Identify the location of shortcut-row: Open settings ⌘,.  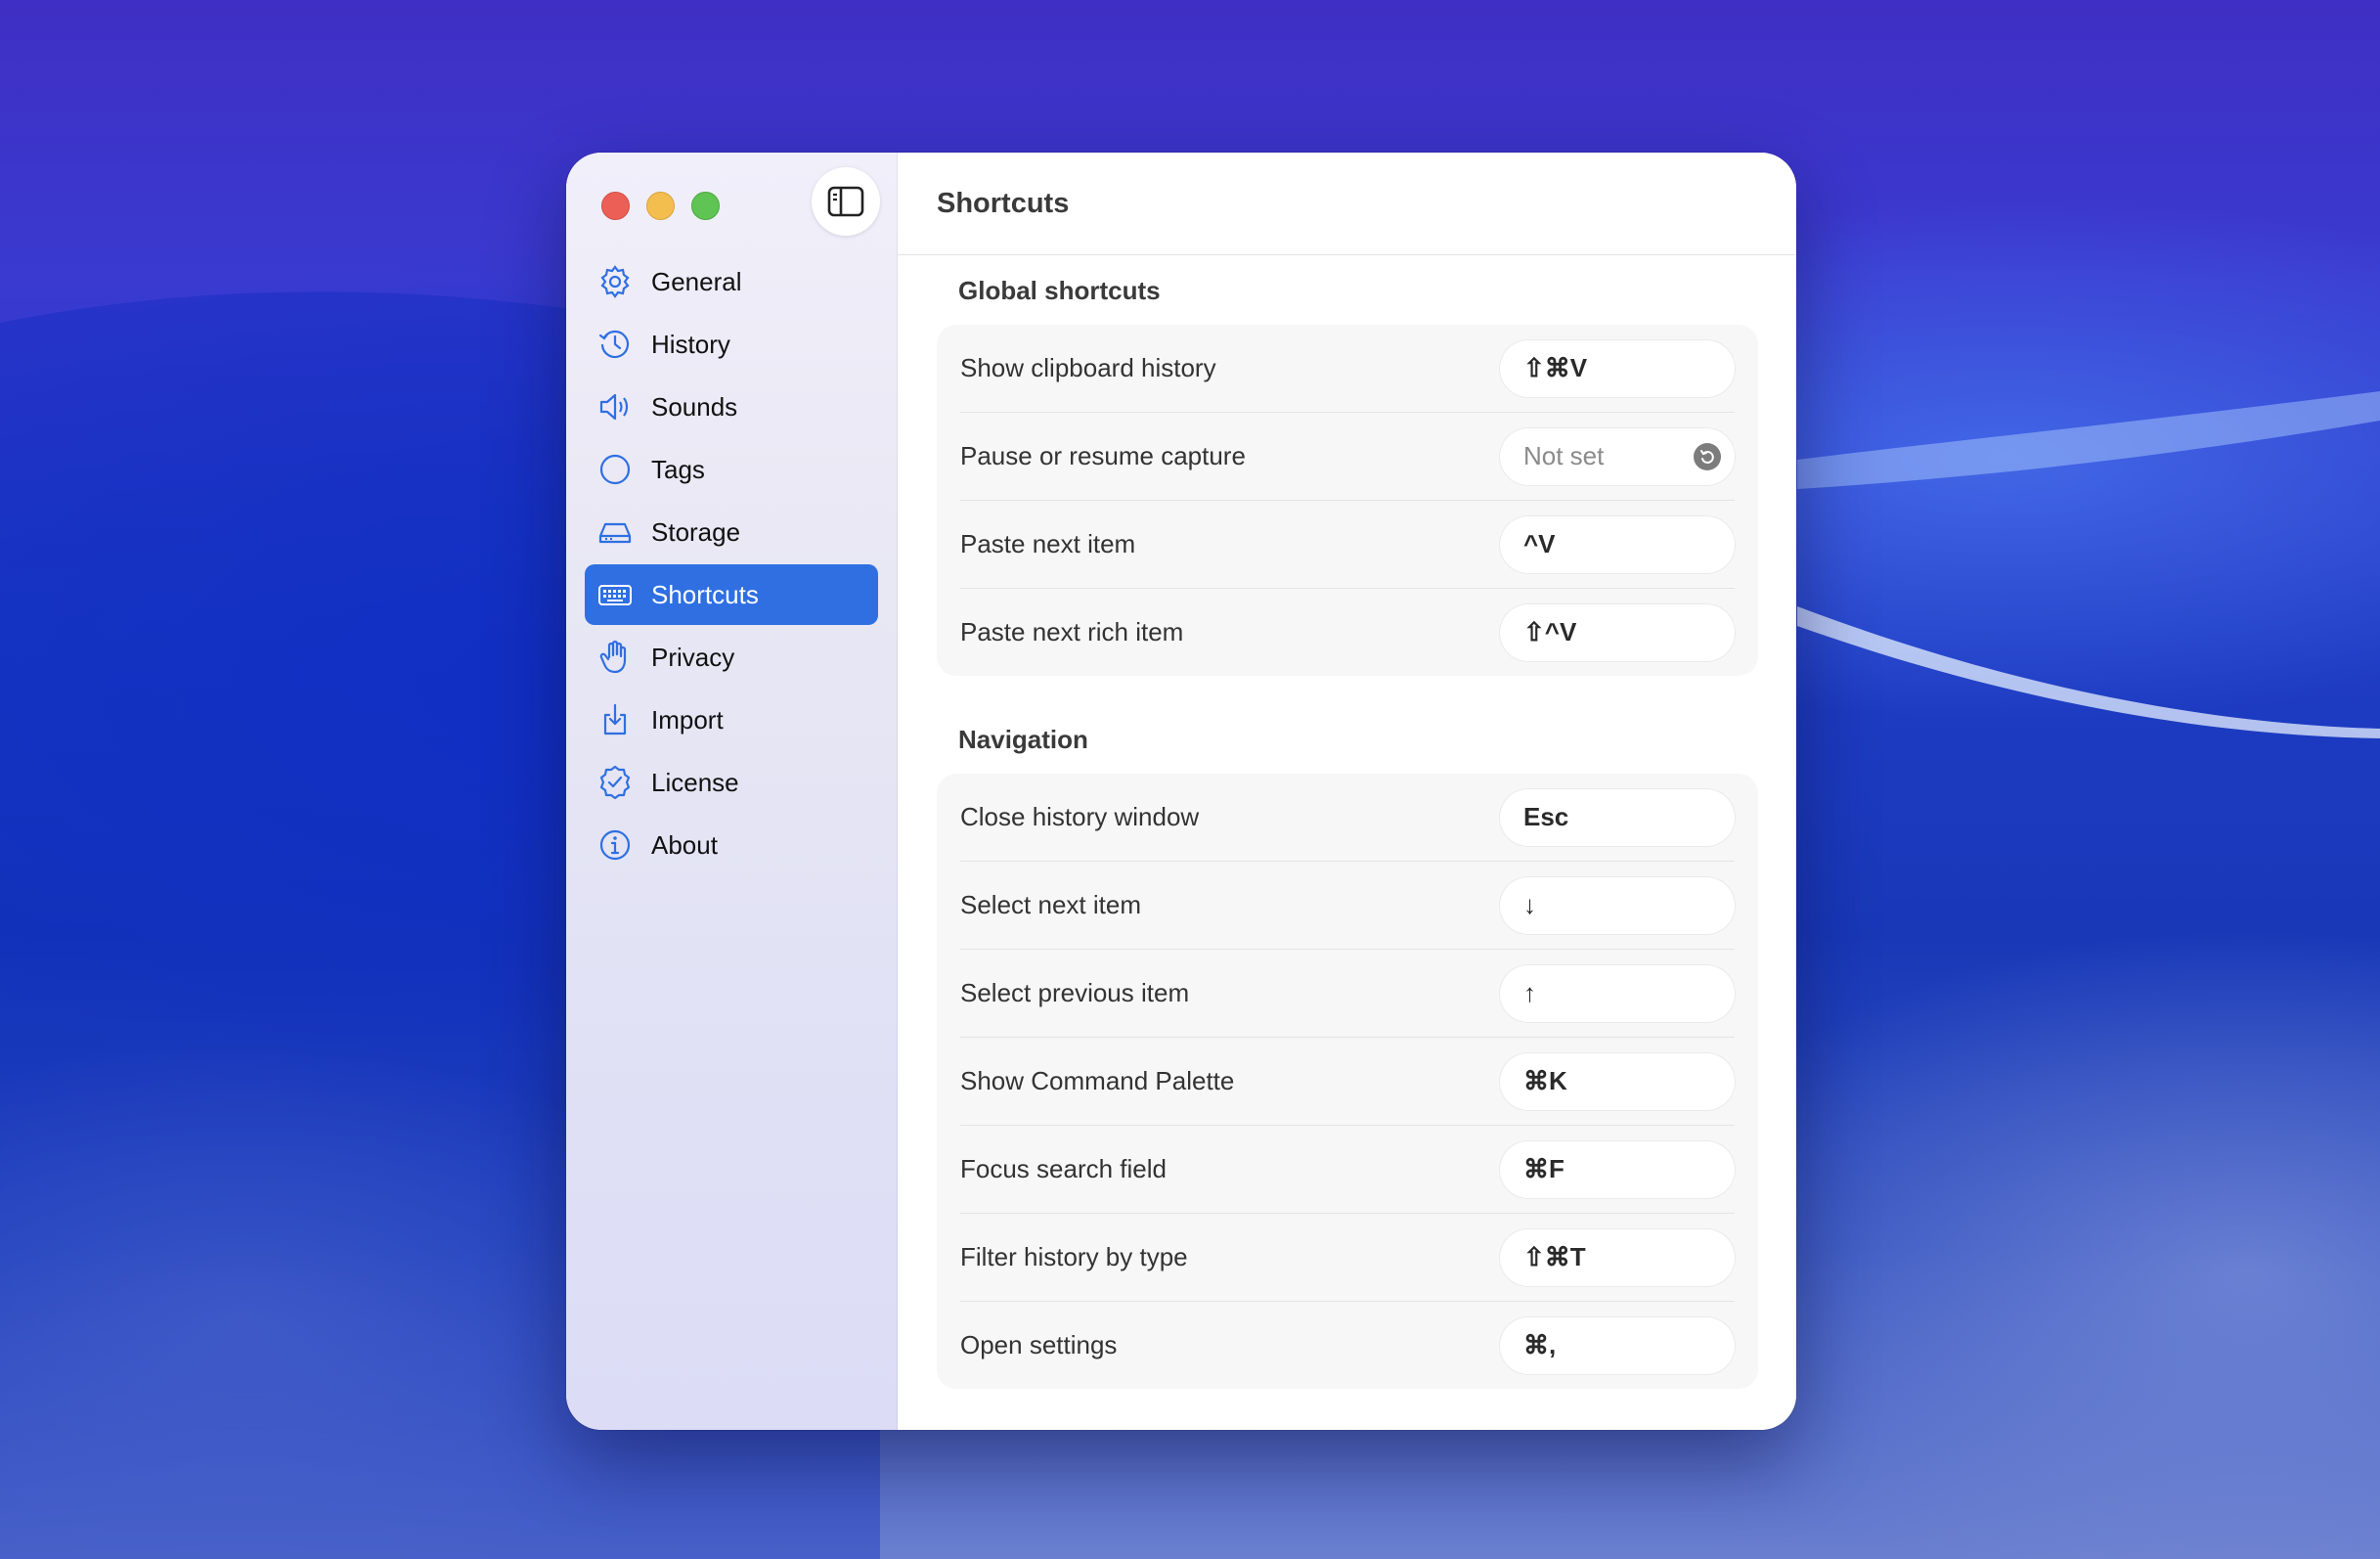
(1347, 1345).